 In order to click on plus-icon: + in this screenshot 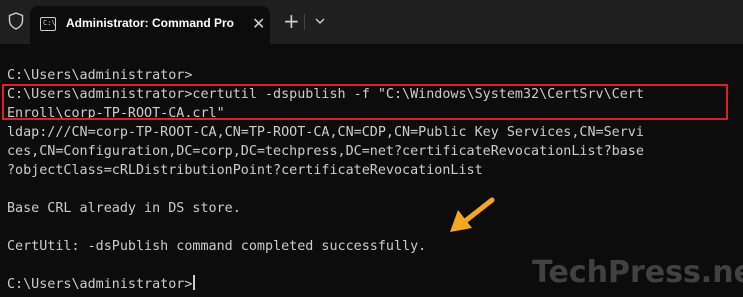, I will do `click(291, 21)`.